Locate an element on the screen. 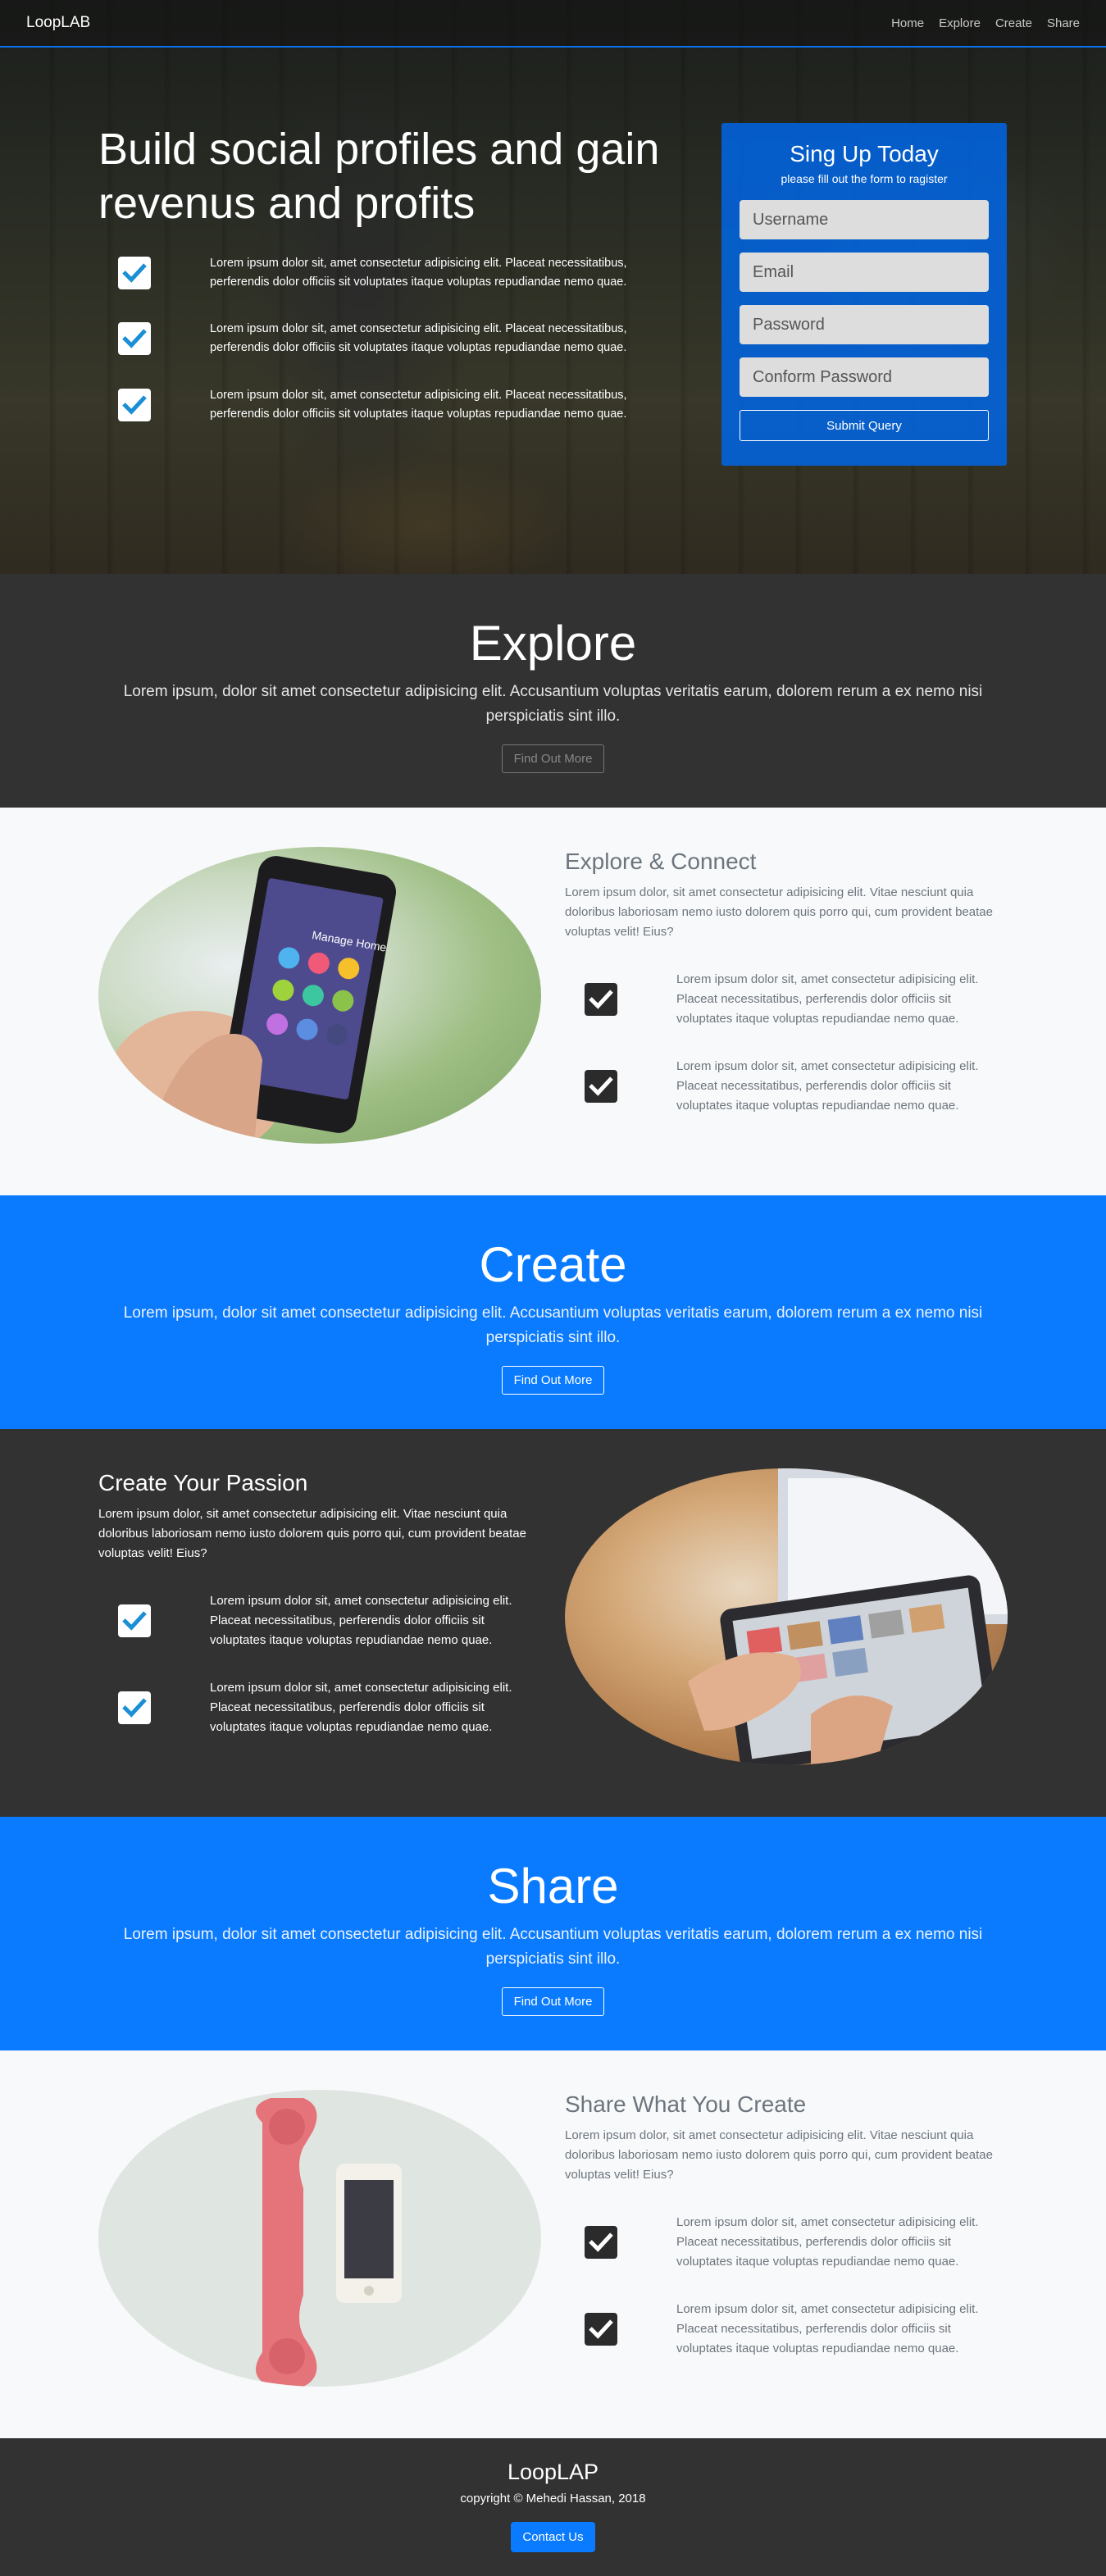  explore-feature-heading: Explore & Connect is located at coordinates (661, 861).